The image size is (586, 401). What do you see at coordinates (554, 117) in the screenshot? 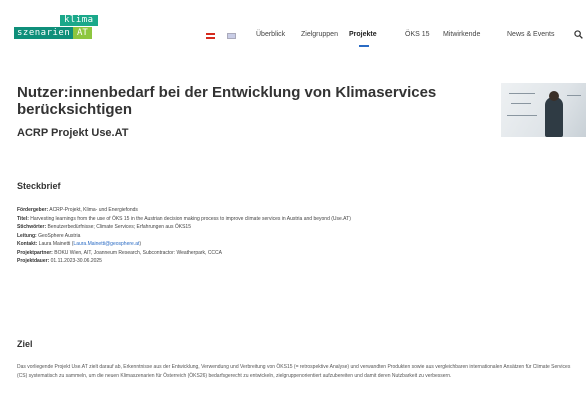
I see `person-figure` at bounding box center [554, 117].